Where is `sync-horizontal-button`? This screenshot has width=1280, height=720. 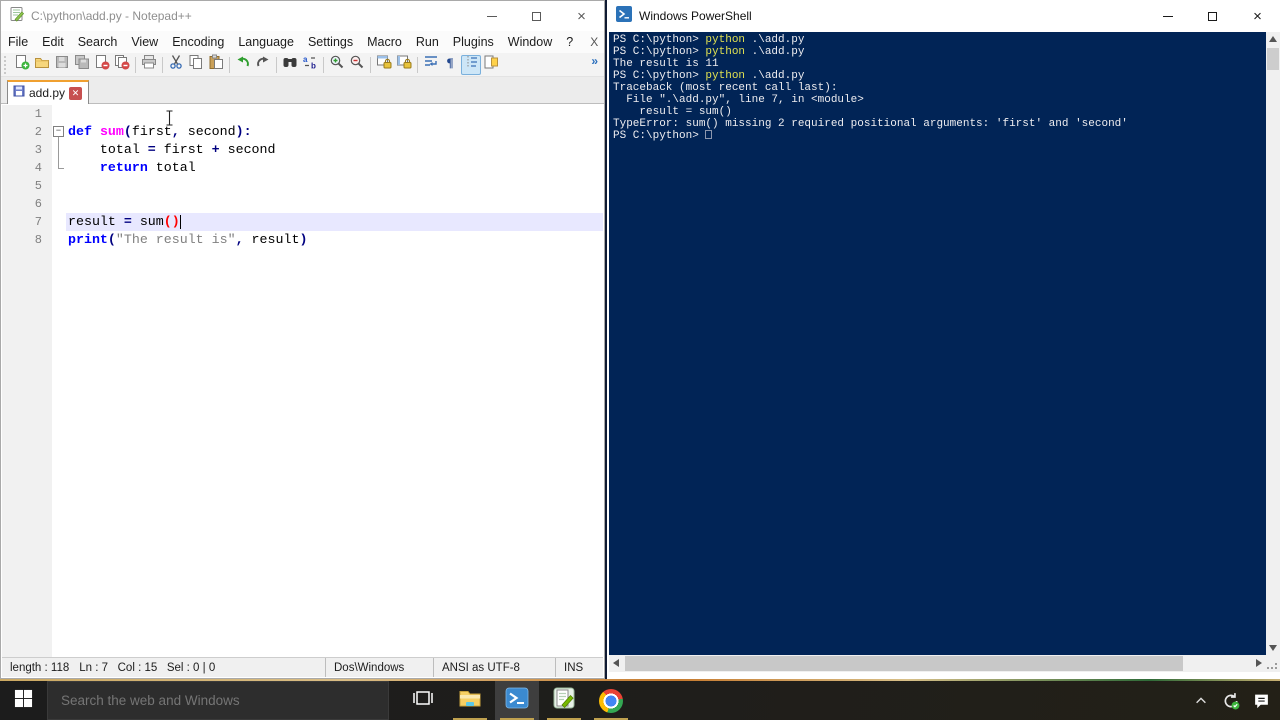 sync-horizontal-button is located at coordinates (404, 65).